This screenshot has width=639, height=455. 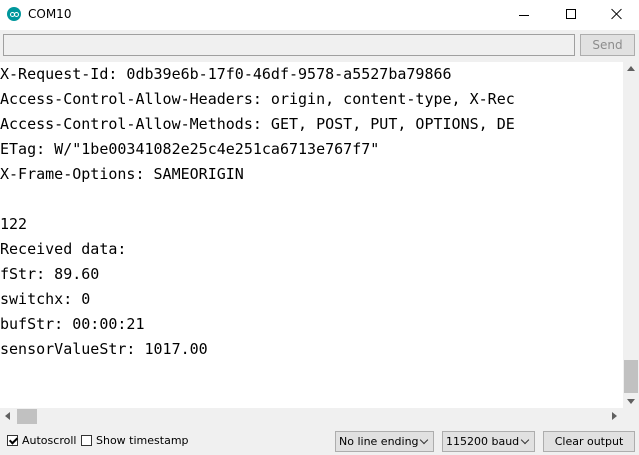 What do you see at coordinates (616, 15) in the screenshot?
I see `close-button` at bounding box center [616, 15].